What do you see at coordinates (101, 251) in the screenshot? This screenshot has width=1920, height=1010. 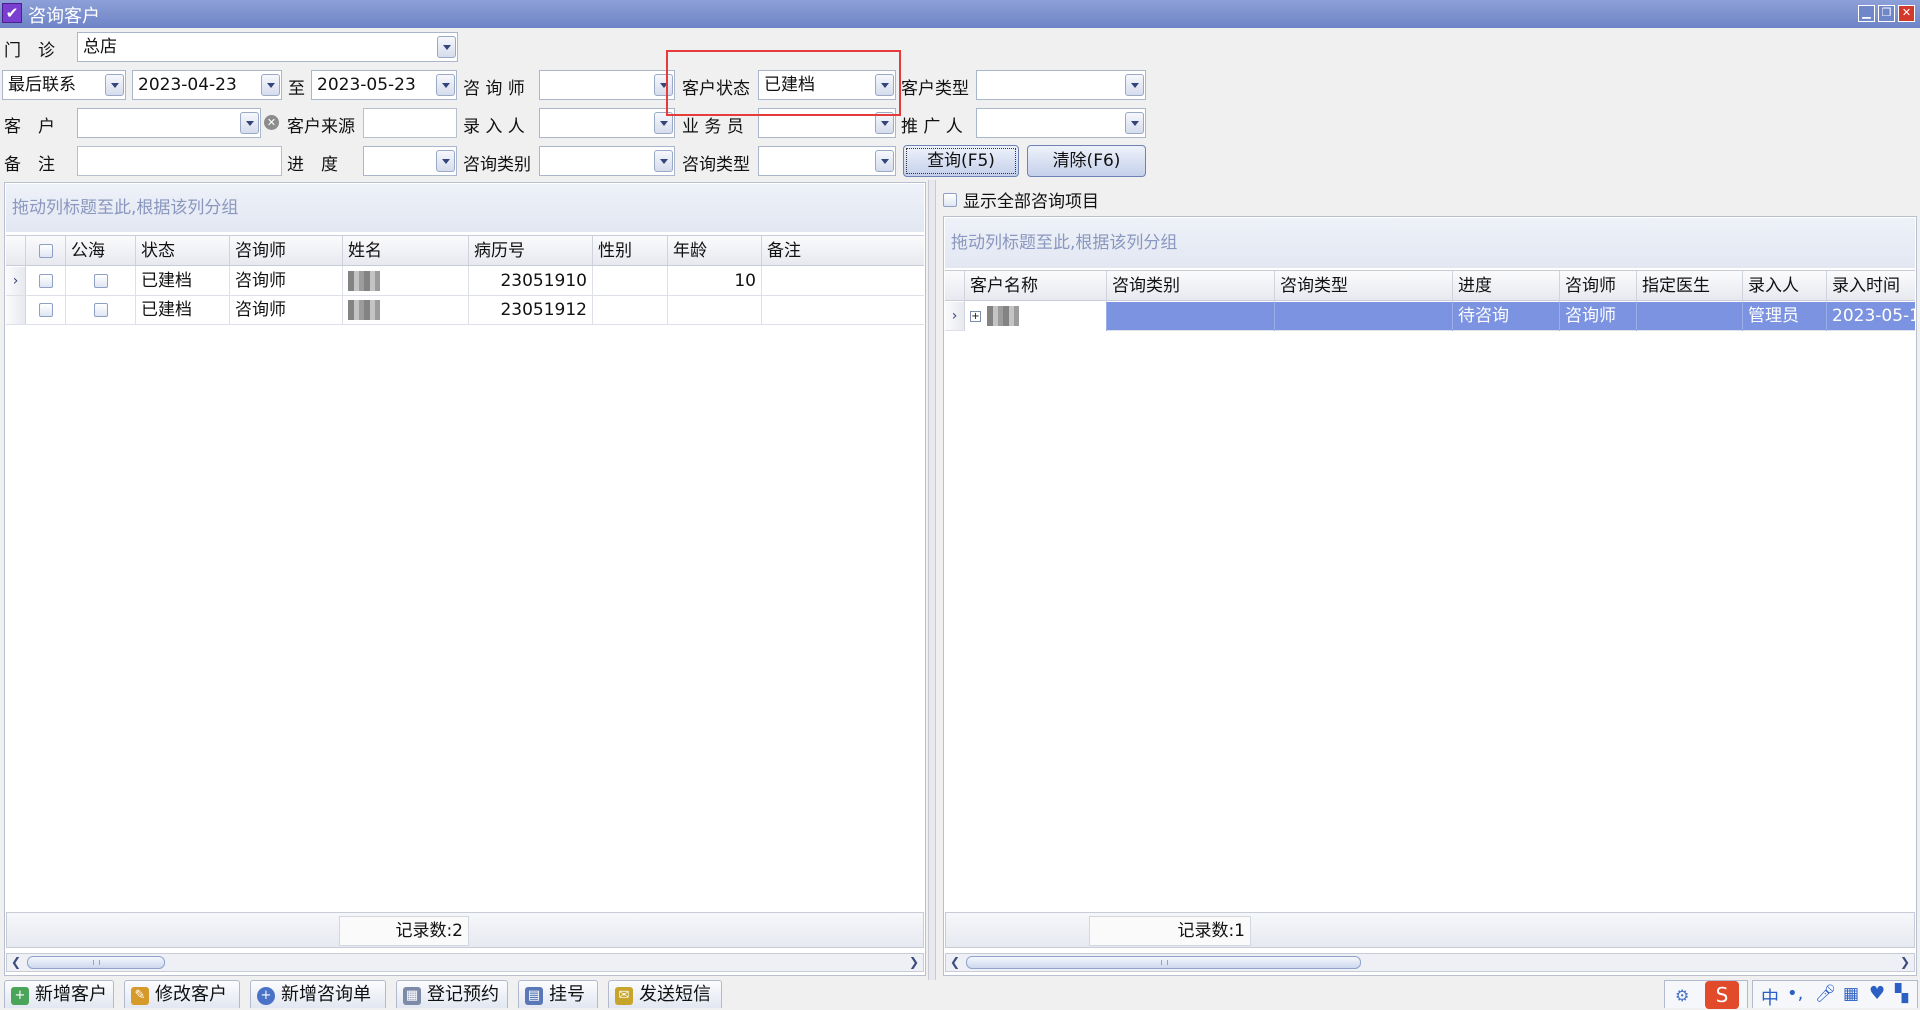 I see `col-public: 公海` at bounding box center [101, 251].